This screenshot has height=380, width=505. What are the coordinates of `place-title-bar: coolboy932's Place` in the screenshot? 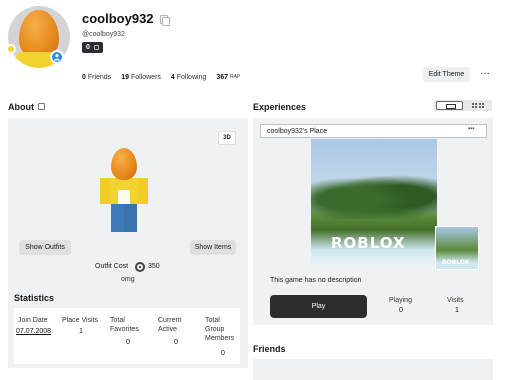 It's located at (373, 131).